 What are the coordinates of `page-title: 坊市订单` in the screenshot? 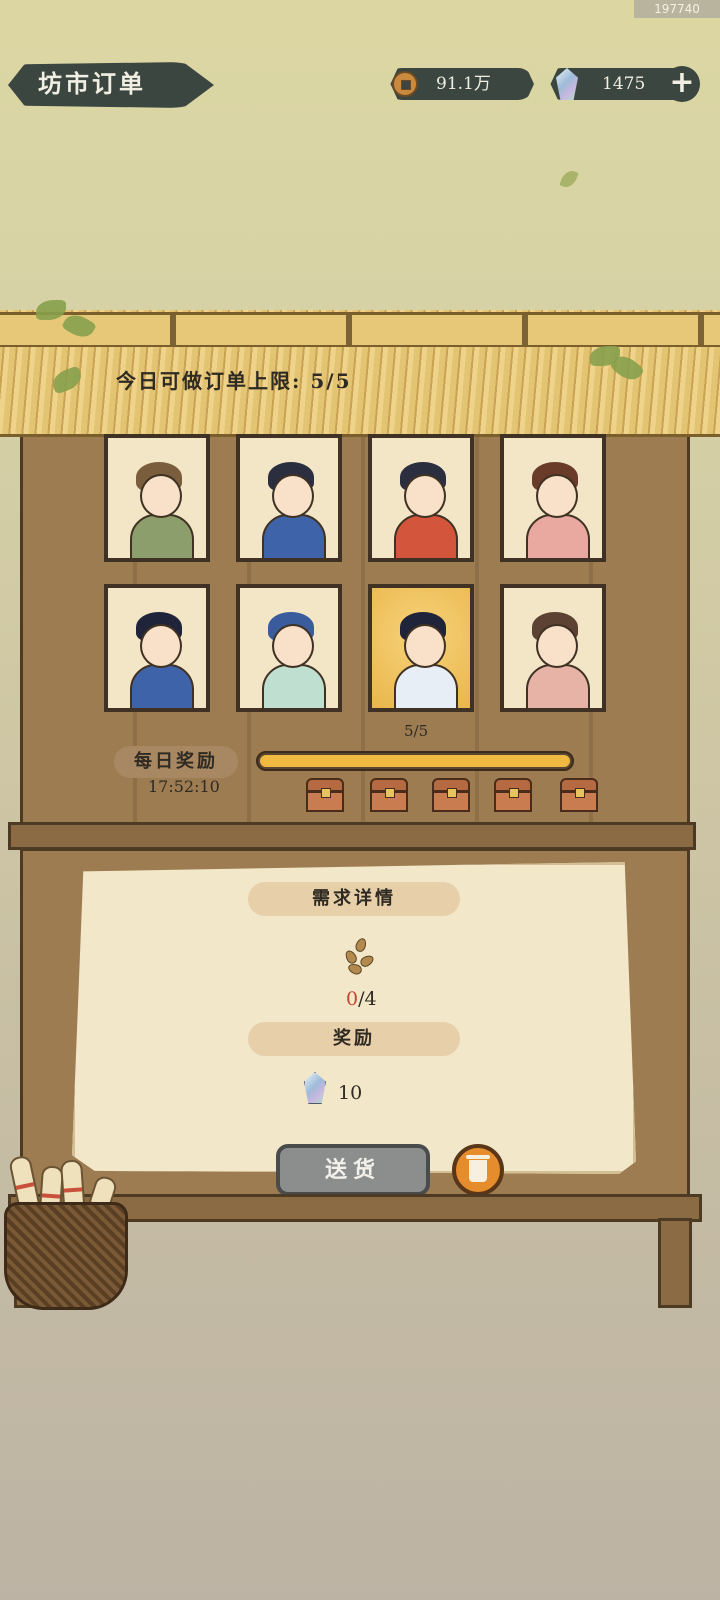 It's located at (92, 83).